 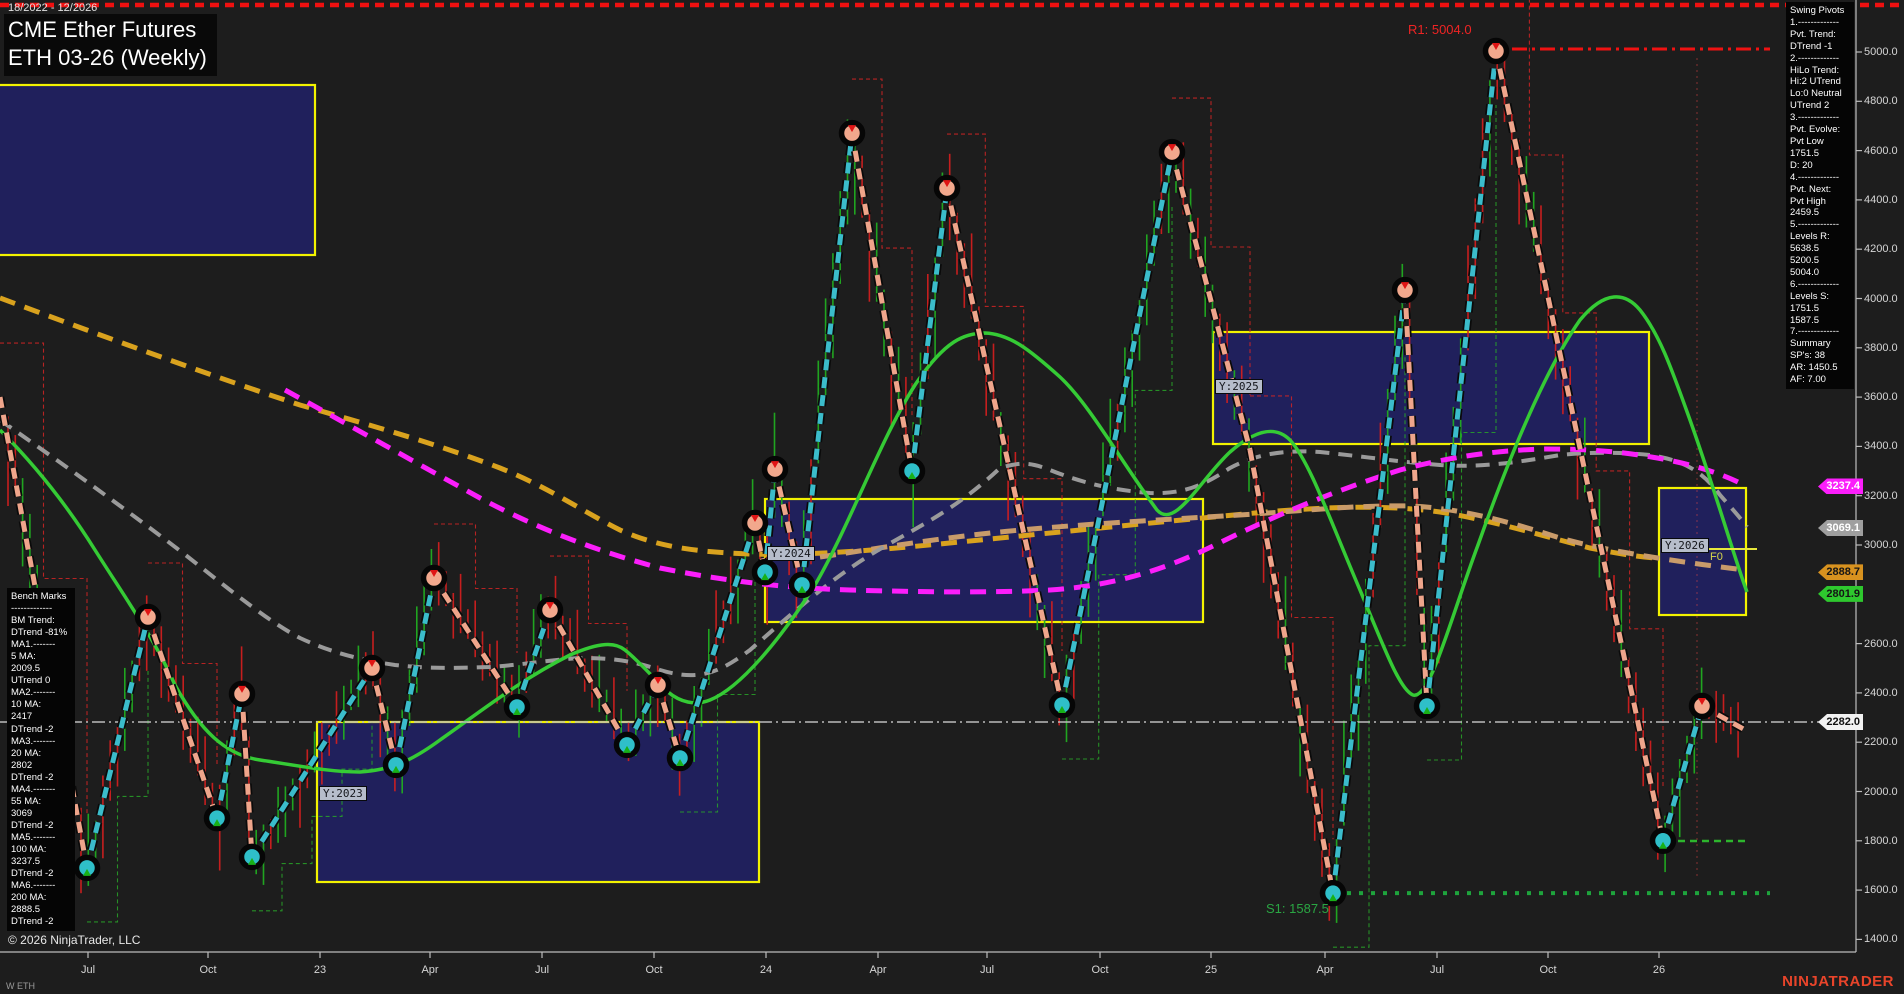 What do you see at coordinates (1881, 643) in the screenshot?
I see `price-tick-label: 2600.0` at bounding box center [1881, 643].